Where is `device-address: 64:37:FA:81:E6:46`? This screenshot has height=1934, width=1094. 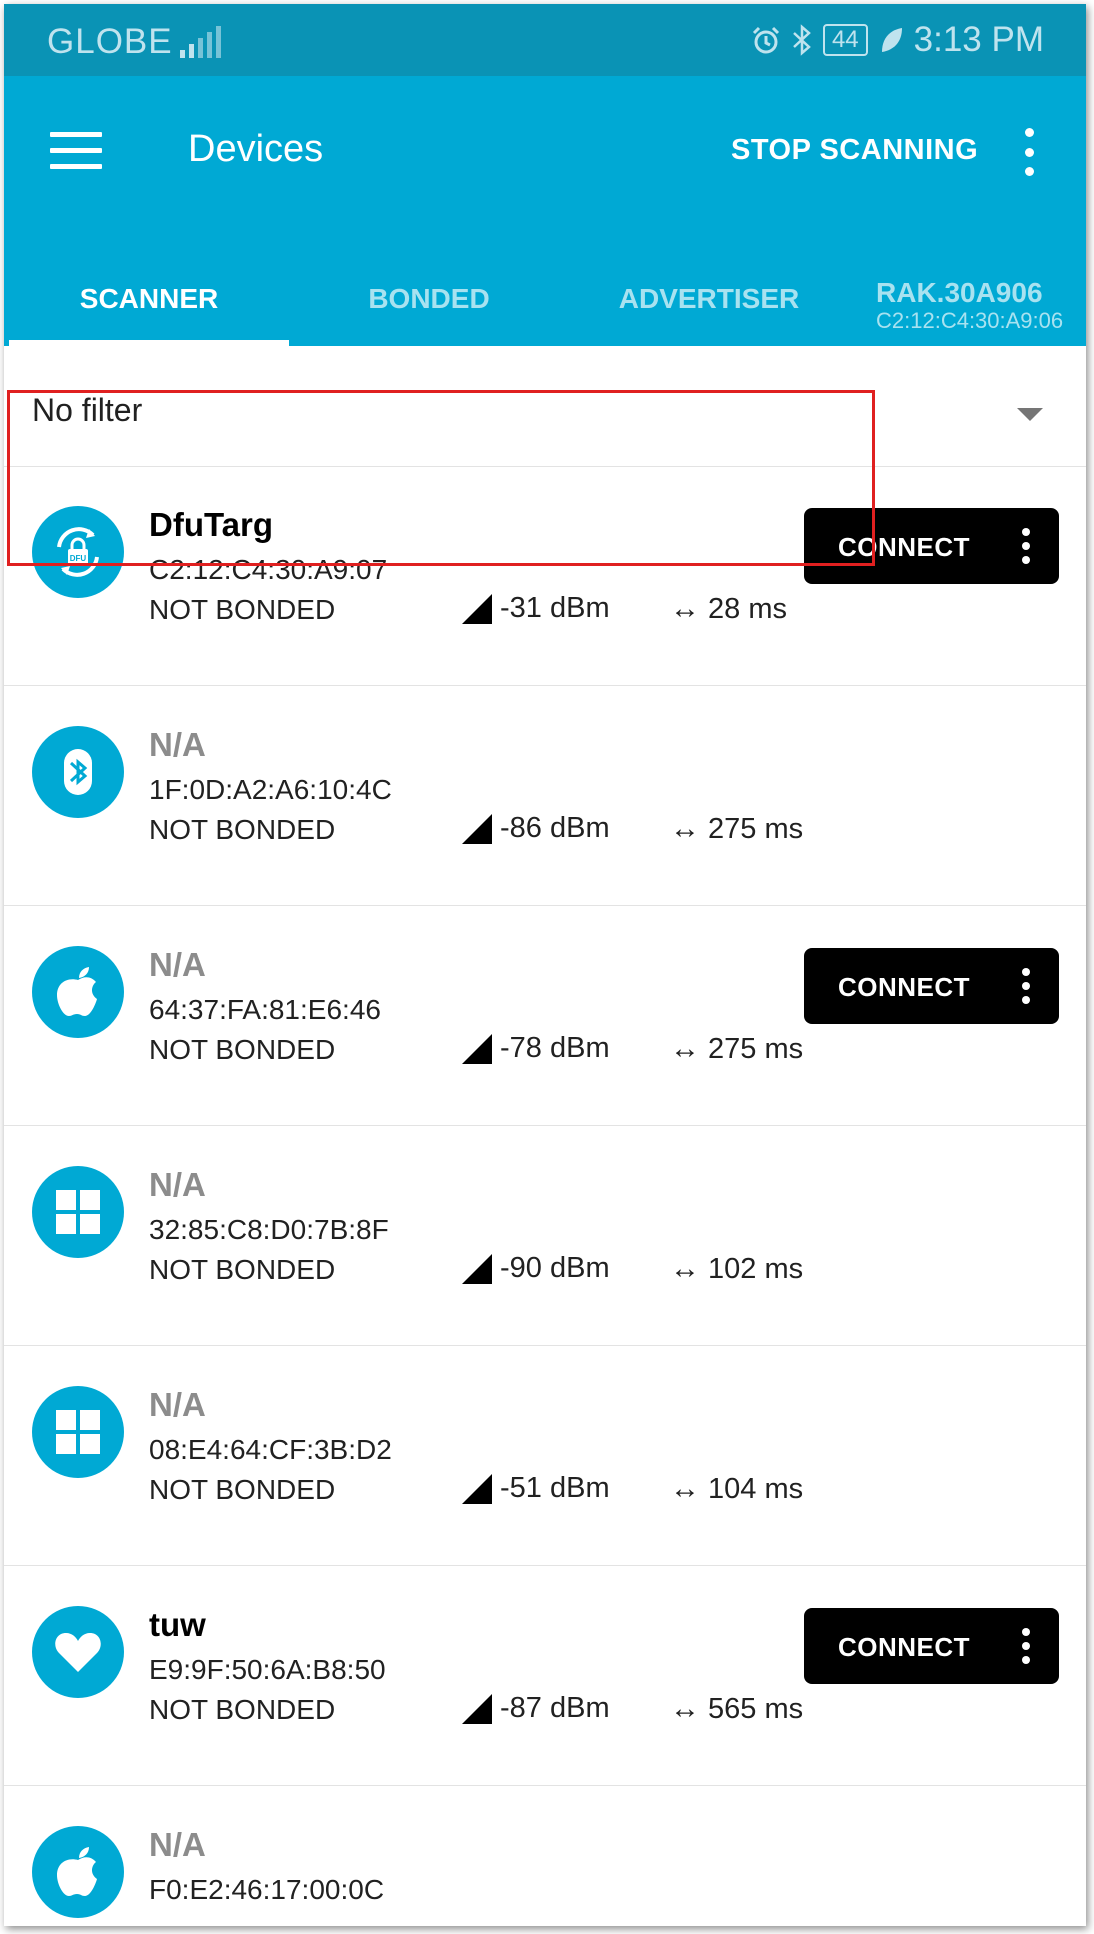 device-address: 64:37:FA:81:E6:46 is located at coordinates (265, 1009).